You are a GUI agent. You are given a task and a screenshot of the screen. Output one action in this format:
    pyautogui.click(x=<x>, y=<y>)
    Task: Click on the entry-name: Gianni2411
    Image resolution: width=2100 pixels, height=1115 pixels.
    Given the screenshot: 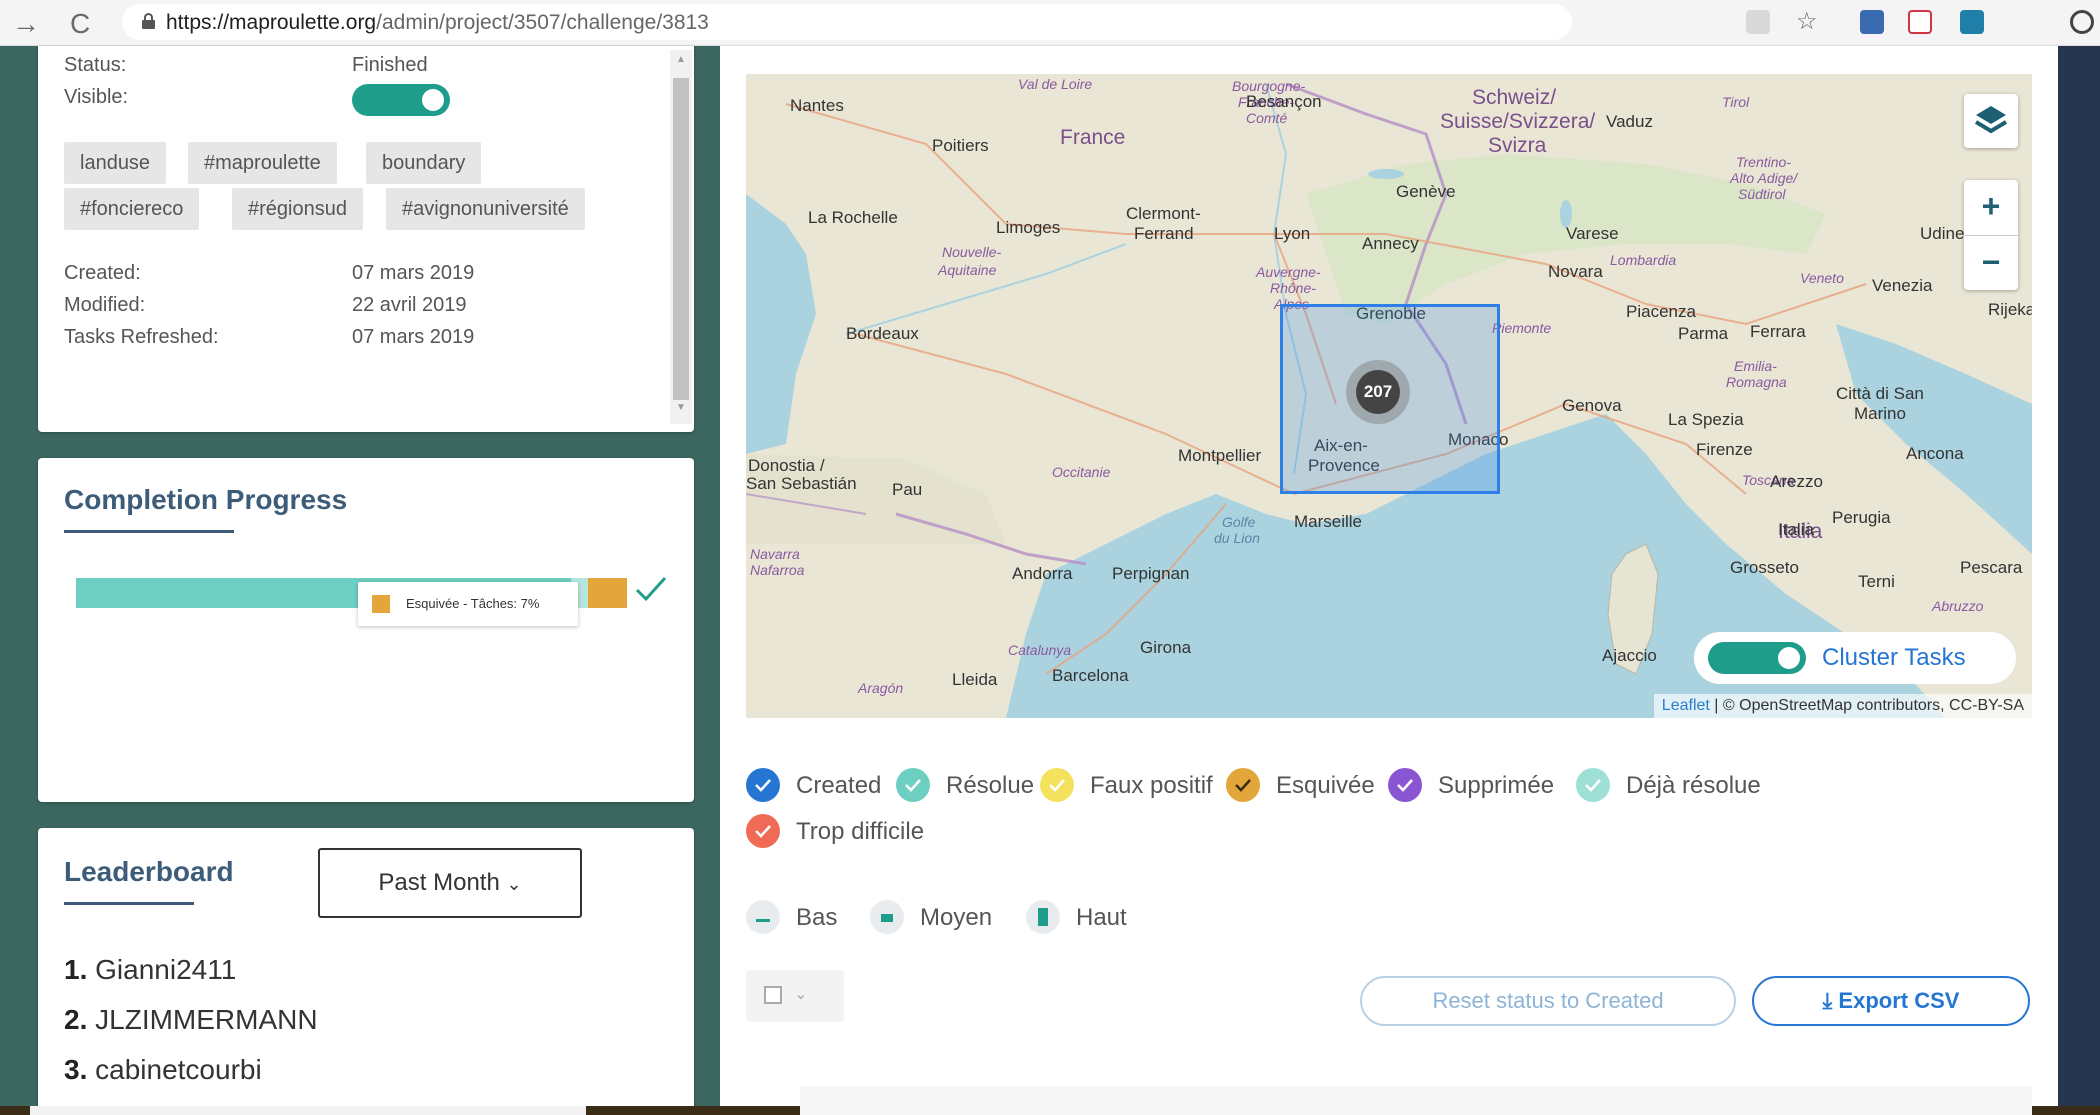 What is the action you would take?
    pyautogui.click(x=166, y=969)
    